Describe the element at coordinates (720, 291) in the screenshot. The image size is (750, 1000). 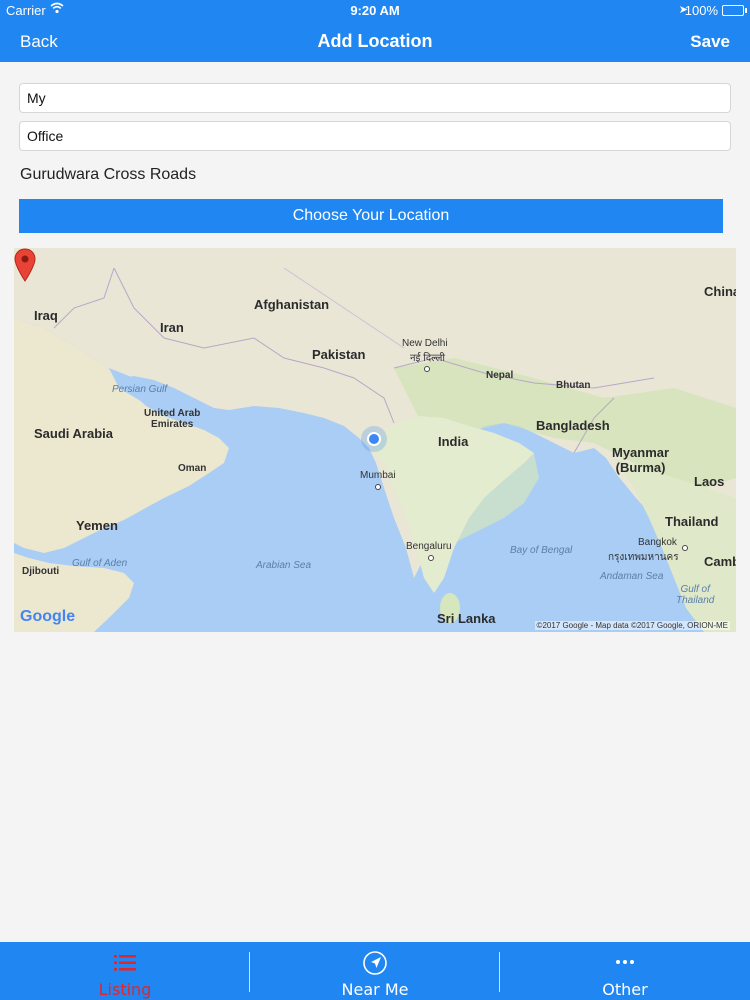
I see `map-label-china: China` at that location.